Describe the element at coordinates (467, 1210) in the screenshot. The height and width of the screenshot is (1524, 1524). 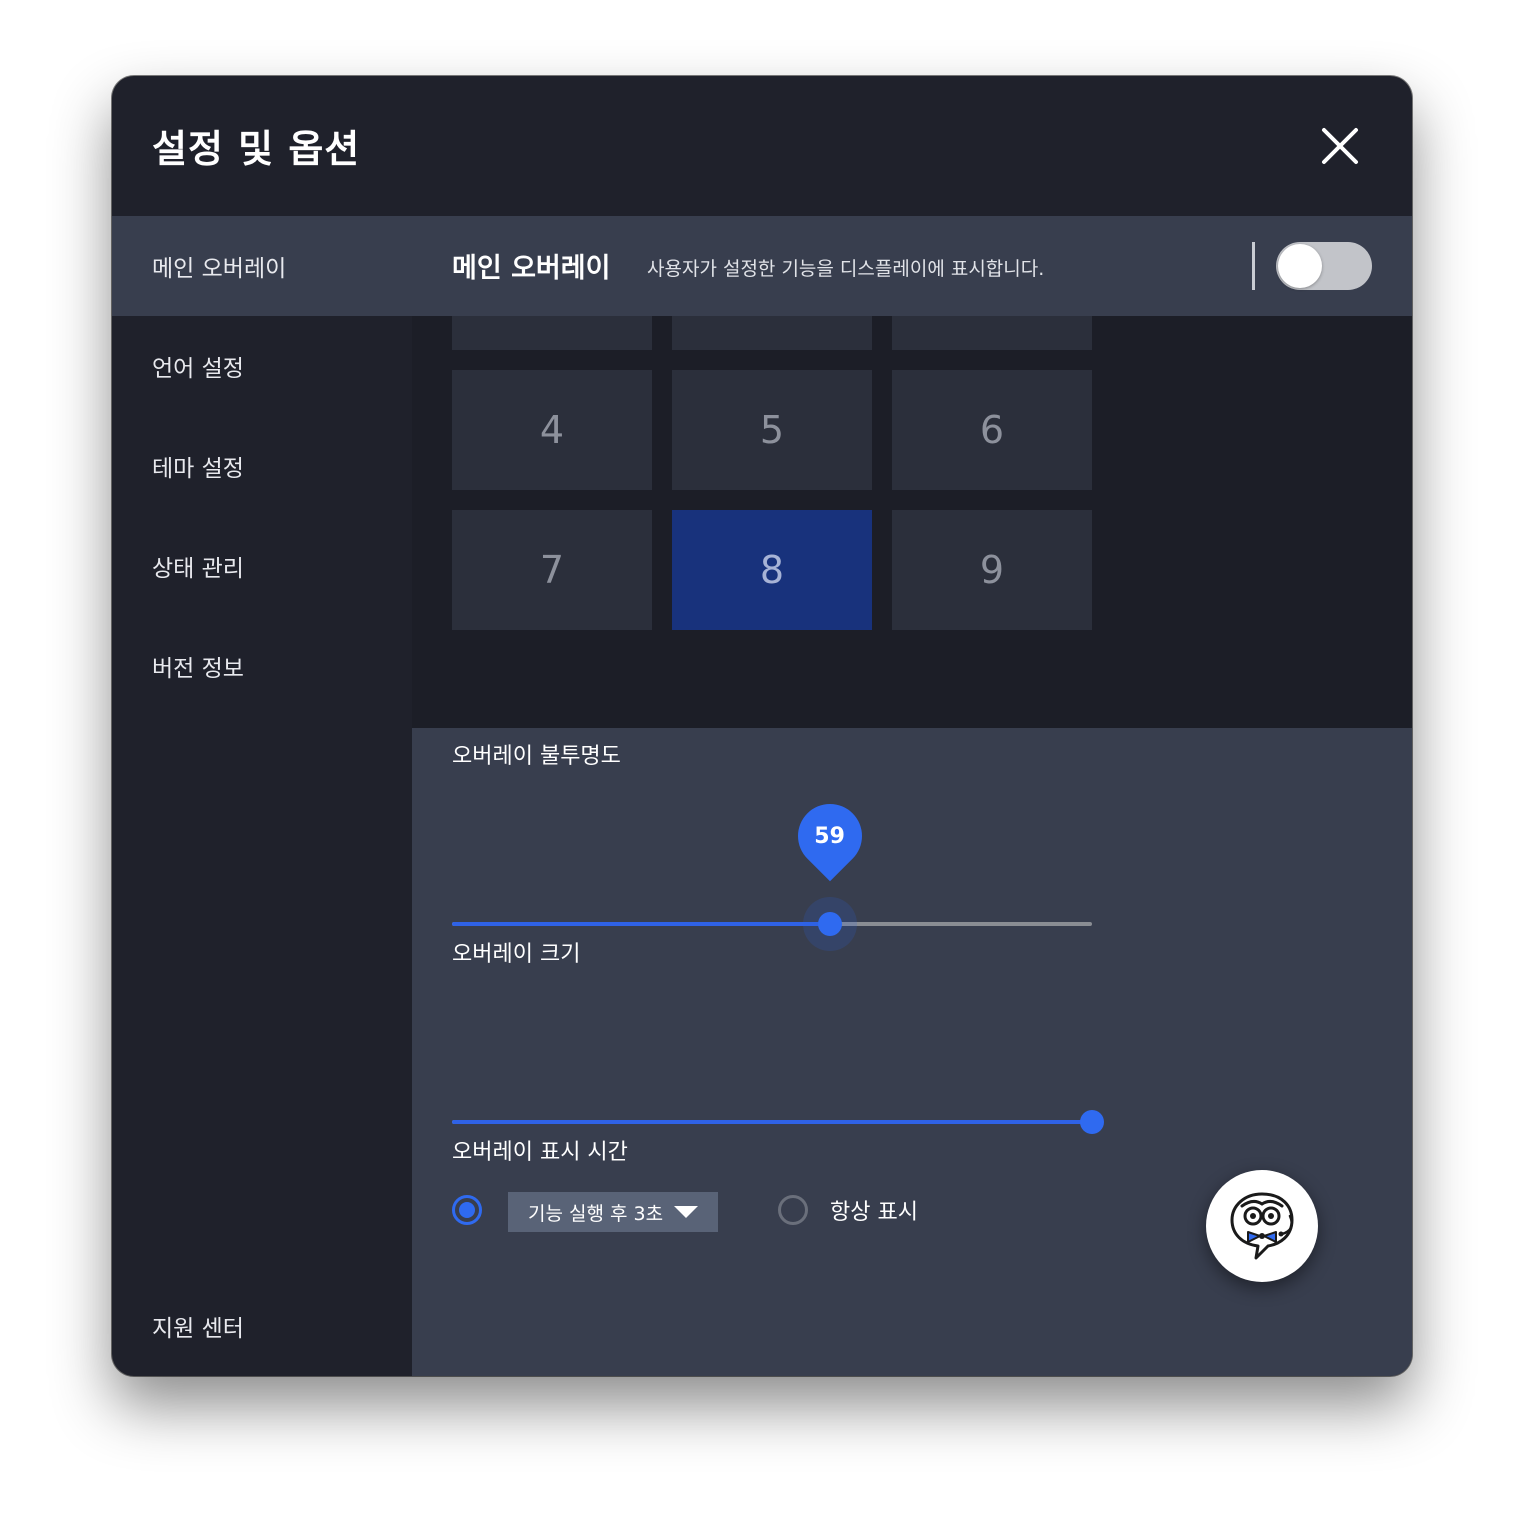
I see `radio-timed` at that location.